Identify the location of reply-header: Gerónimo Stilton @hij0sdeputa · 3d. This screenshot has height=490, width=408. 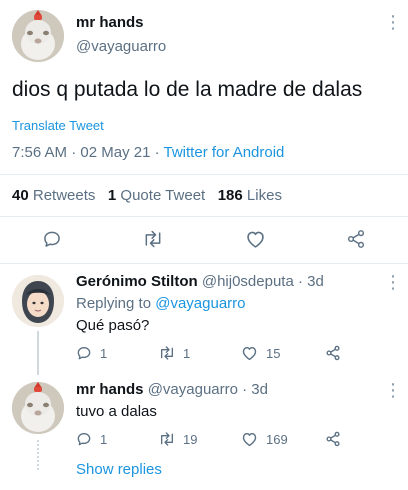
(200, 281).